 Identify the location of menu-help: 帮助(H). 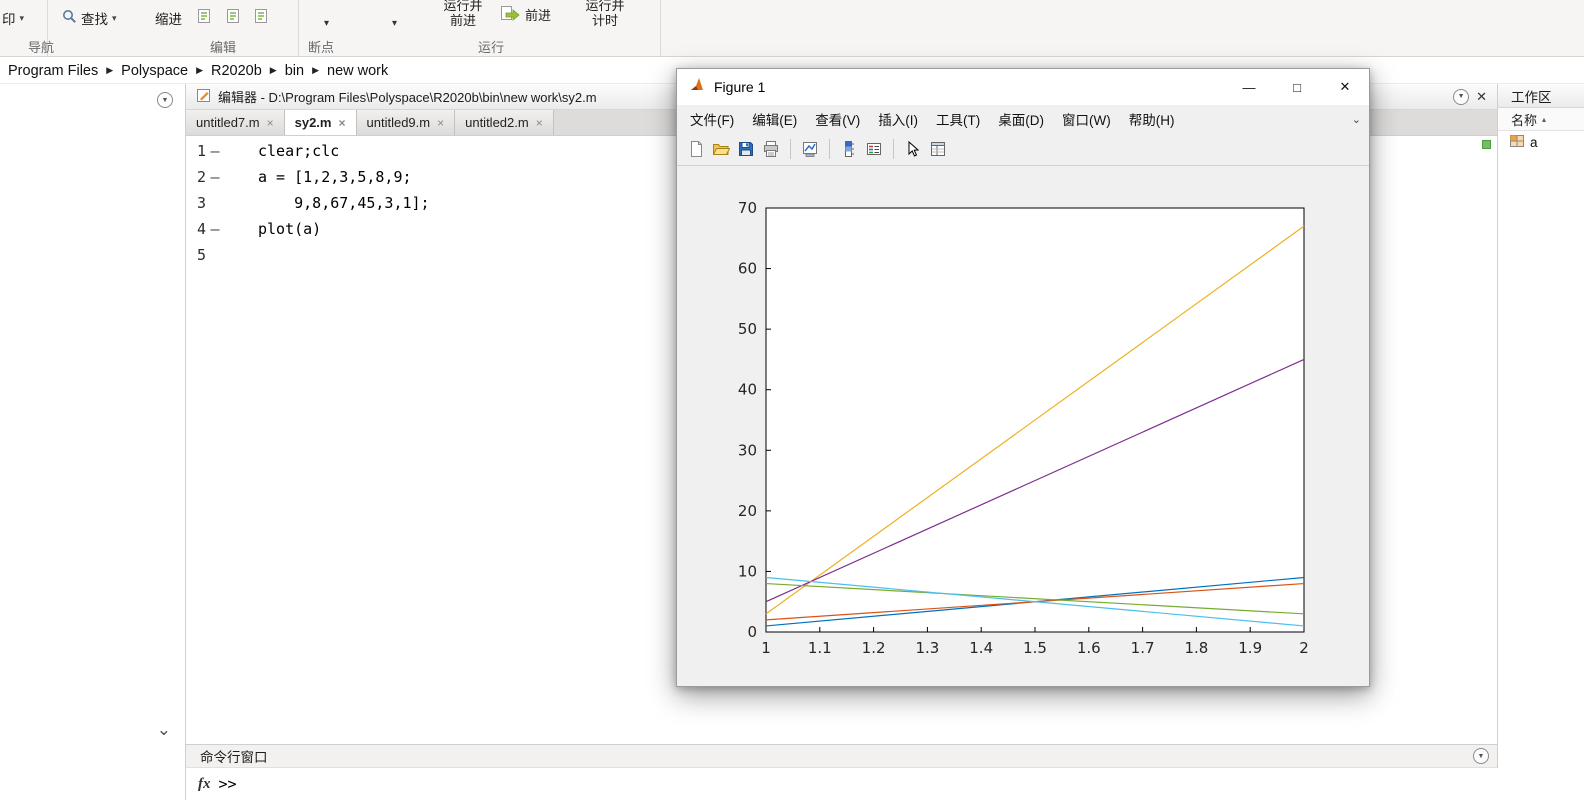
(1152, 119).